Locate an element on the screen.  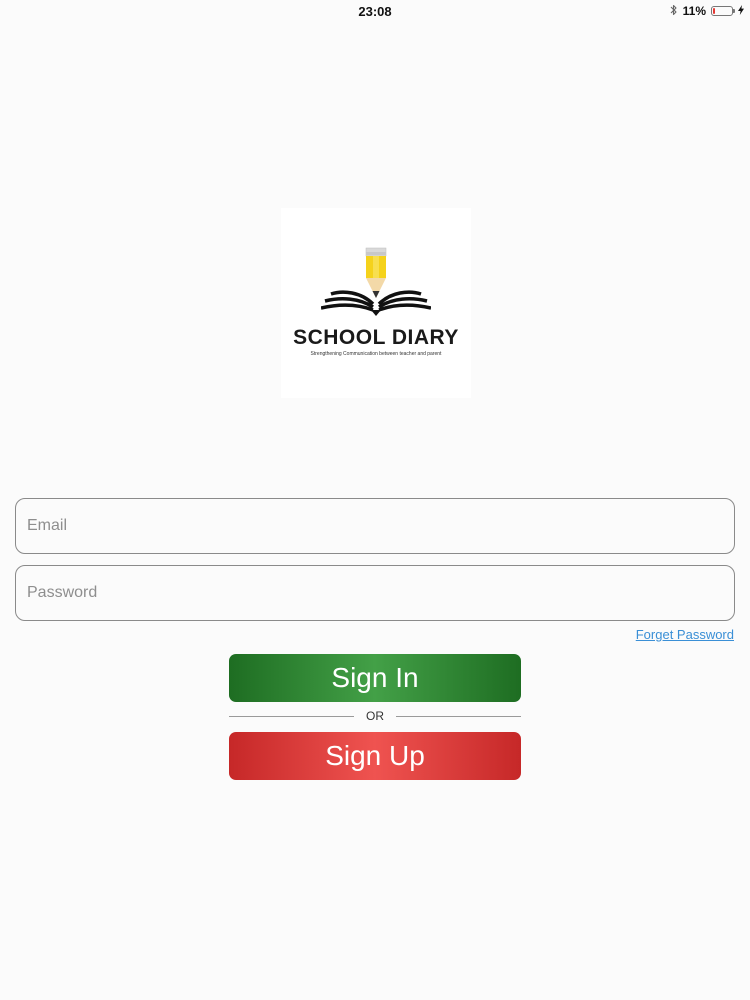
pencil-book-icon is located at coordinates (376, 281).